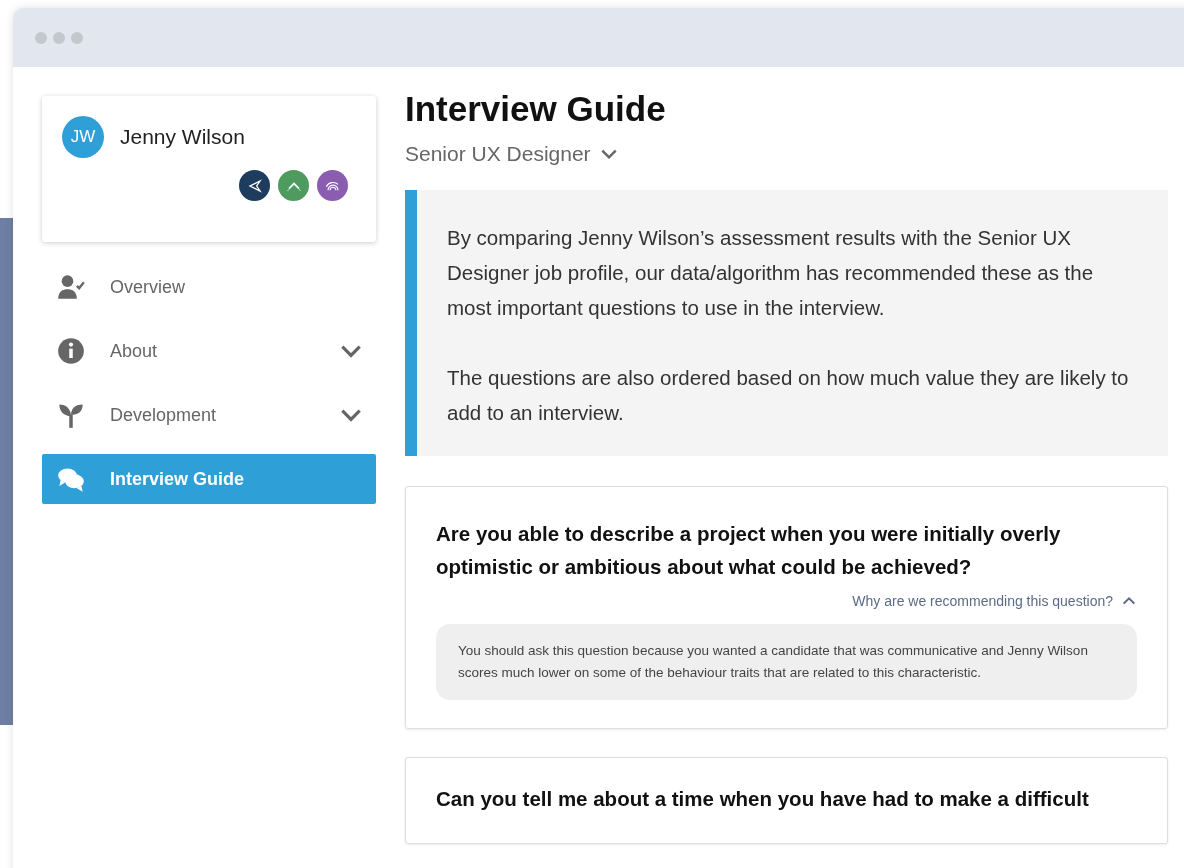 The width and height of the screenshot is (1184, 868). I want to click on sidebar-item: Interview Guide, so click(209, 479).